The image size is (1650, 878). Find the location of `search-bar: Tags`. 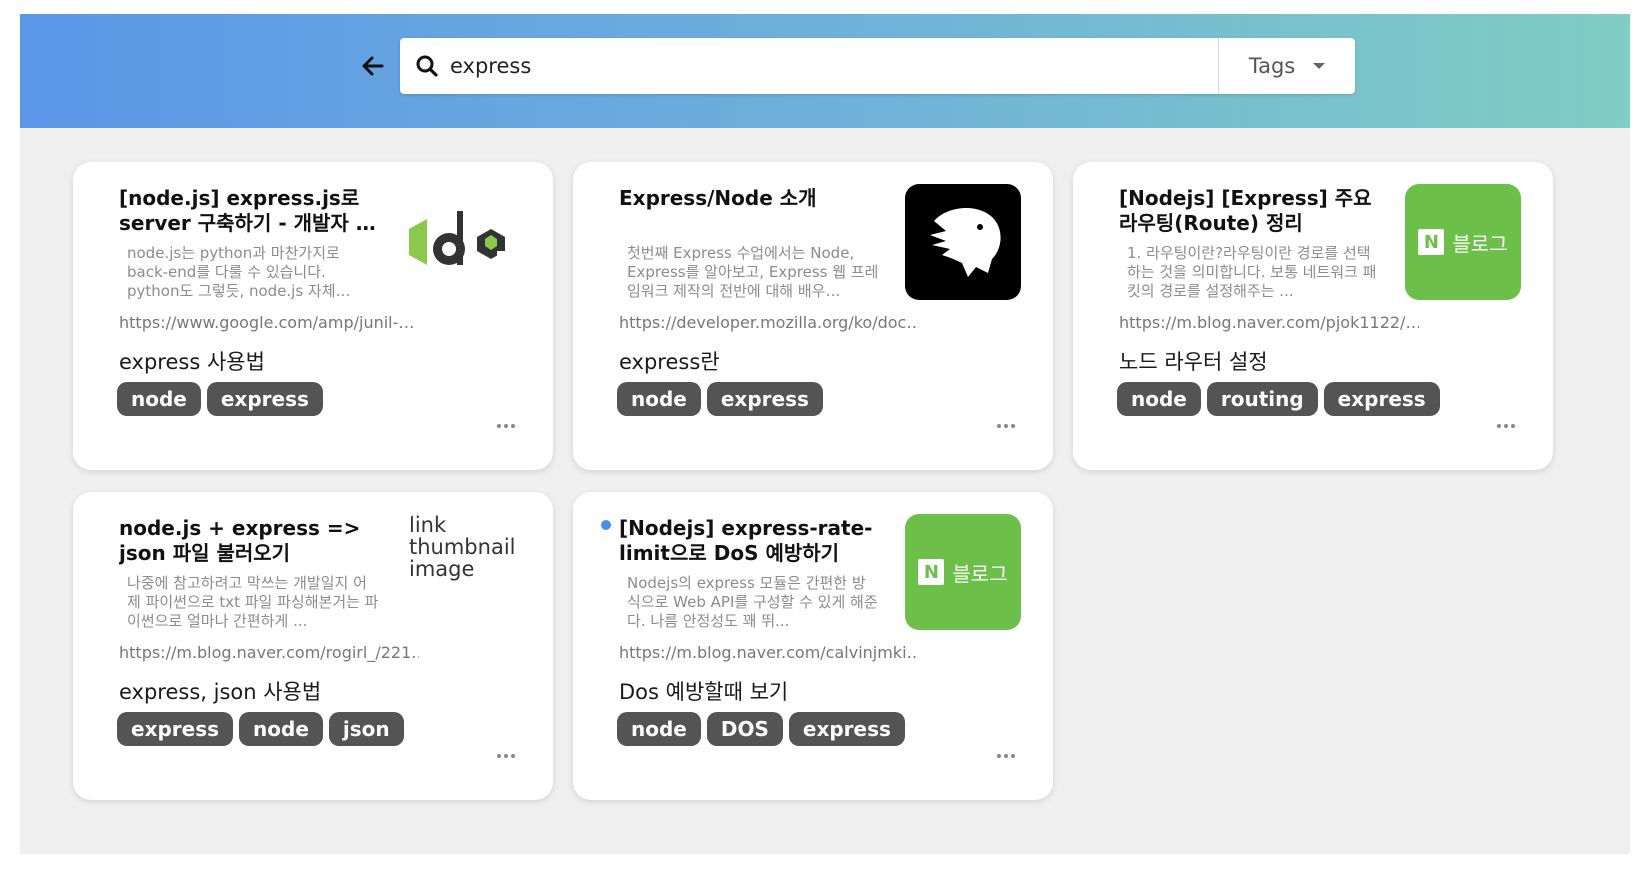

search-bar: Tags is located at coordinates (877, 66).